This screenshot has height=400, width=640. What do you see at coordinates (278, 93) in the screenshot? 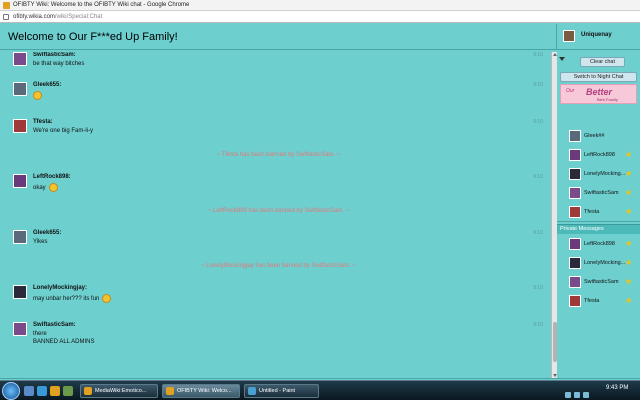
I see `chat-message: Gleek655: 9:10` at bounding box center [278, 93].